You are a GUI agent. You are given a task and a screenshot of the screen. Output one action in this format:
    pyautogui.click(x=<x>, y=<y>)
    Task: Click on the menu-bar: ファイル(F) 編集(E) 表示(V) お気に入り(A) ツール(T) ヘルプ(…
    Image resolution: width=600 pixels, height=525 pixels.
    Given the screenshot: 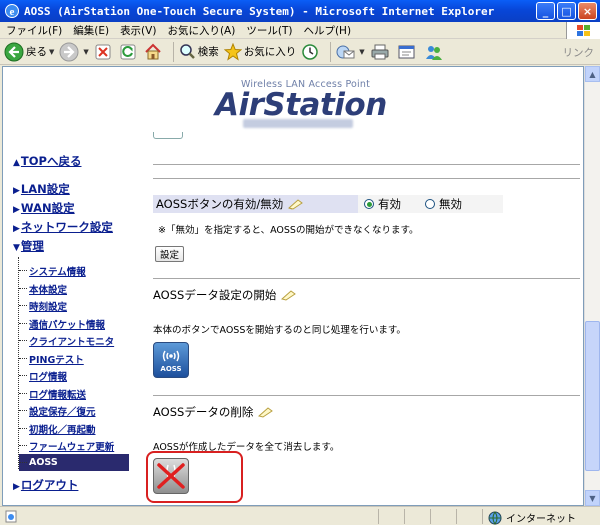 What is the action you would take?
    pyautogui.click(x=300, y=30)
    